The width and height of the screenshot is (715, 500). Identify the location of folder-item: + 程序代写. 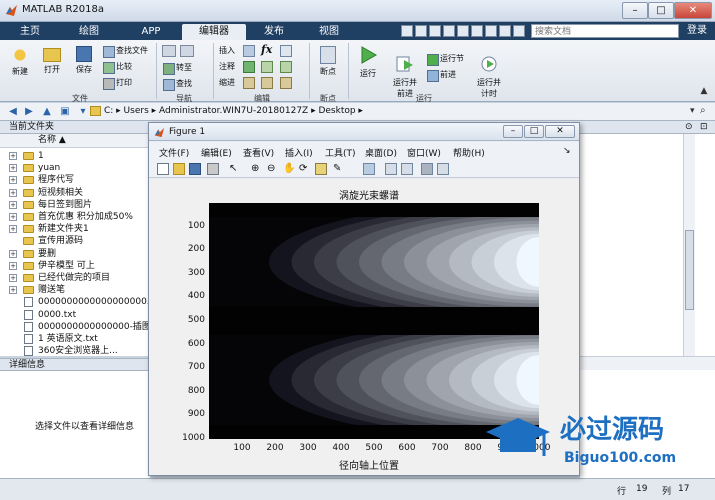
(75, 180).